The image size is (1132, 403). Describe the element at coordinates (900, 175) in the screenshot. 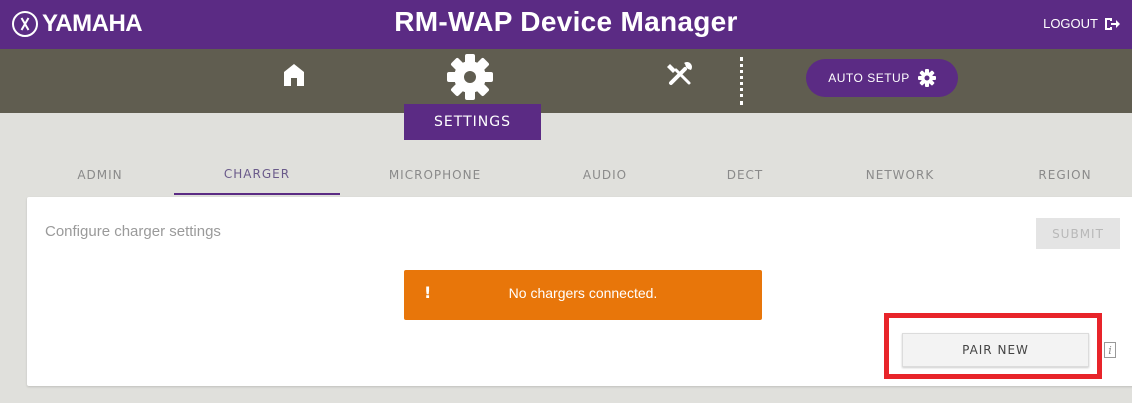

I see `tab-network: NETWORK` at that location.